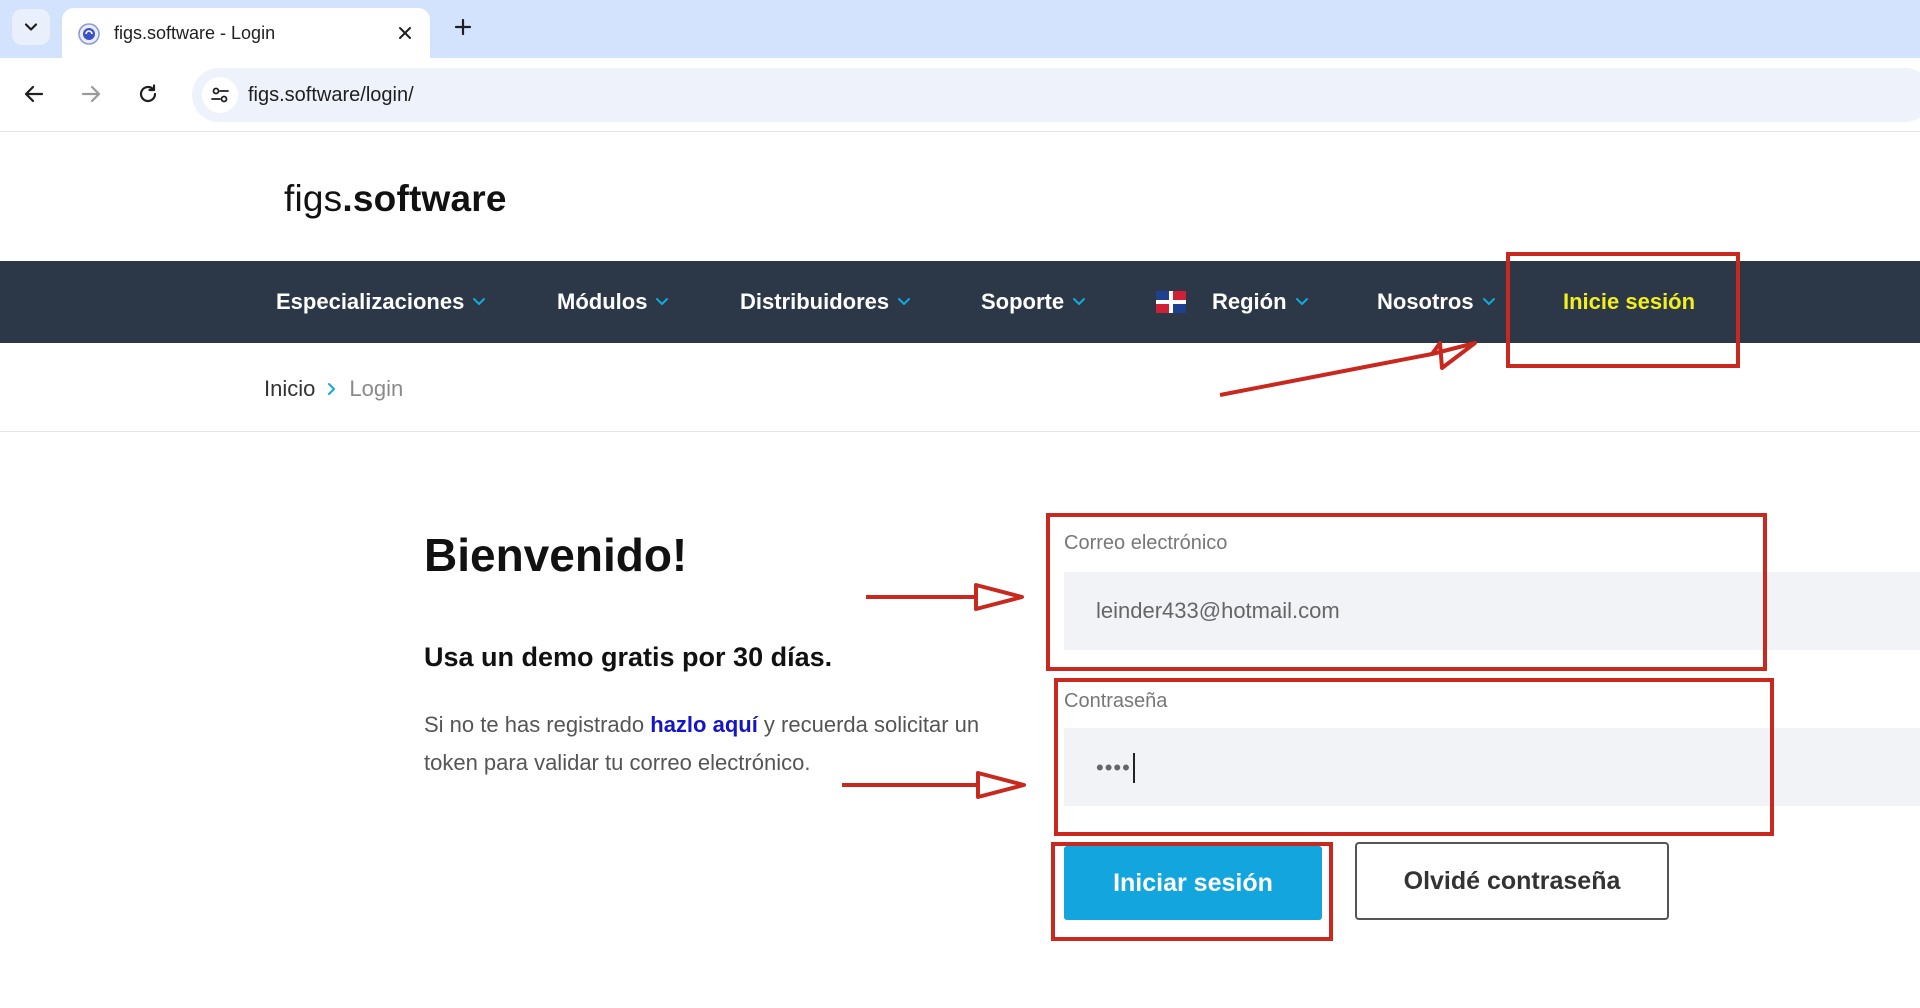 Image resolution: width=1920 pixels, height=1008 pixels. What do you see at coordinates (815, 301) in the screenshot?
I see `nav-label: Distribuidores` at bounding box center [815, 301].